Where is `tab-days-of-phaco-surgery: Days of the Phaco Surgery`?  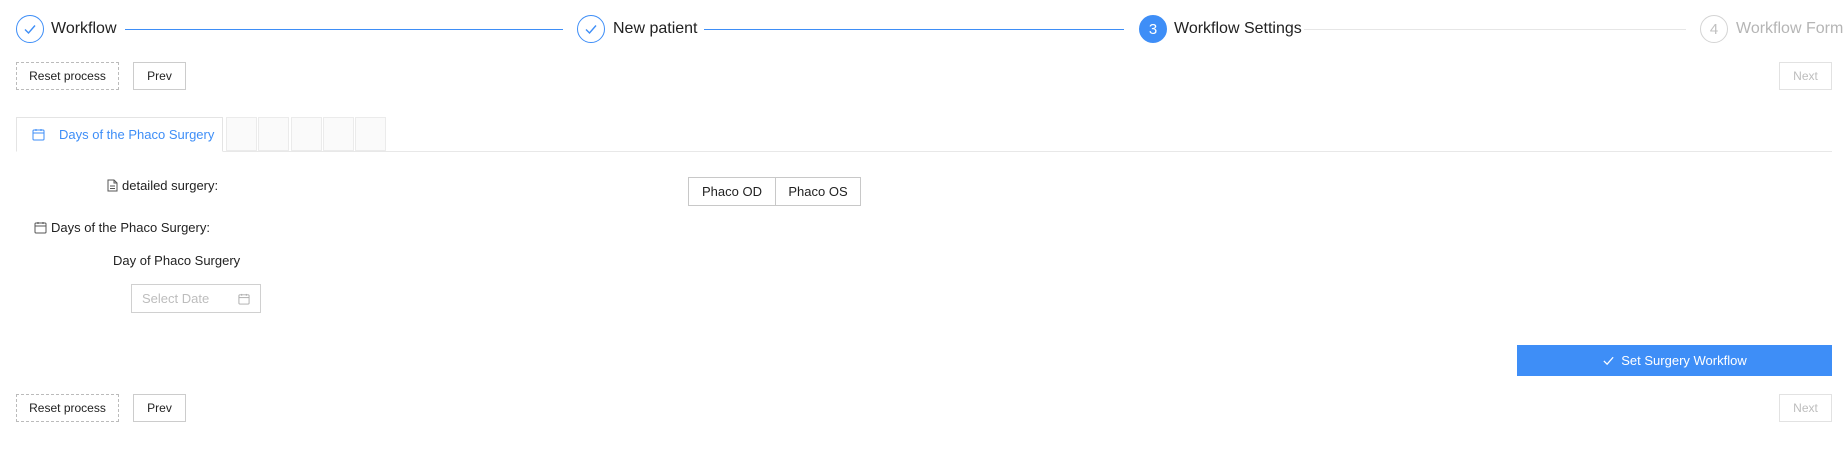 tab-days-of-phaco-surgery: Days of the Phaco Surgery is located at coordinates (119, 134).